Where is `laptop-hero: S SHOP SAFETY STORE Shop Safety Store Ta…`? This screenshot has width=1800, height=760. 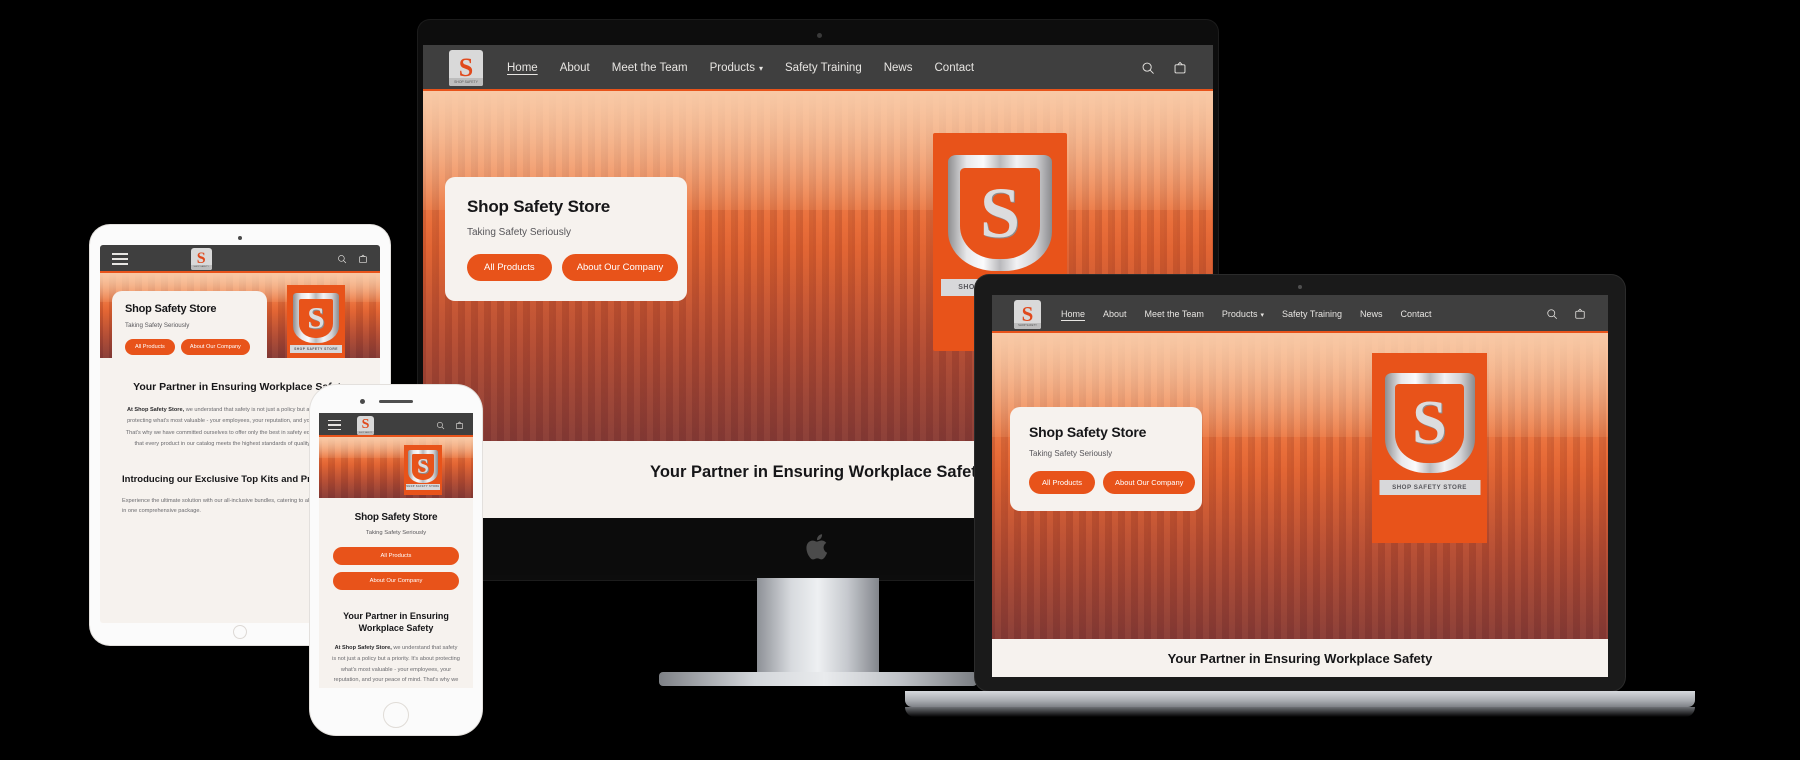
laptop-hero: S SHOP SAFETY STORE Shop Safety Store Ta… is located at coordinates (1300, 486).